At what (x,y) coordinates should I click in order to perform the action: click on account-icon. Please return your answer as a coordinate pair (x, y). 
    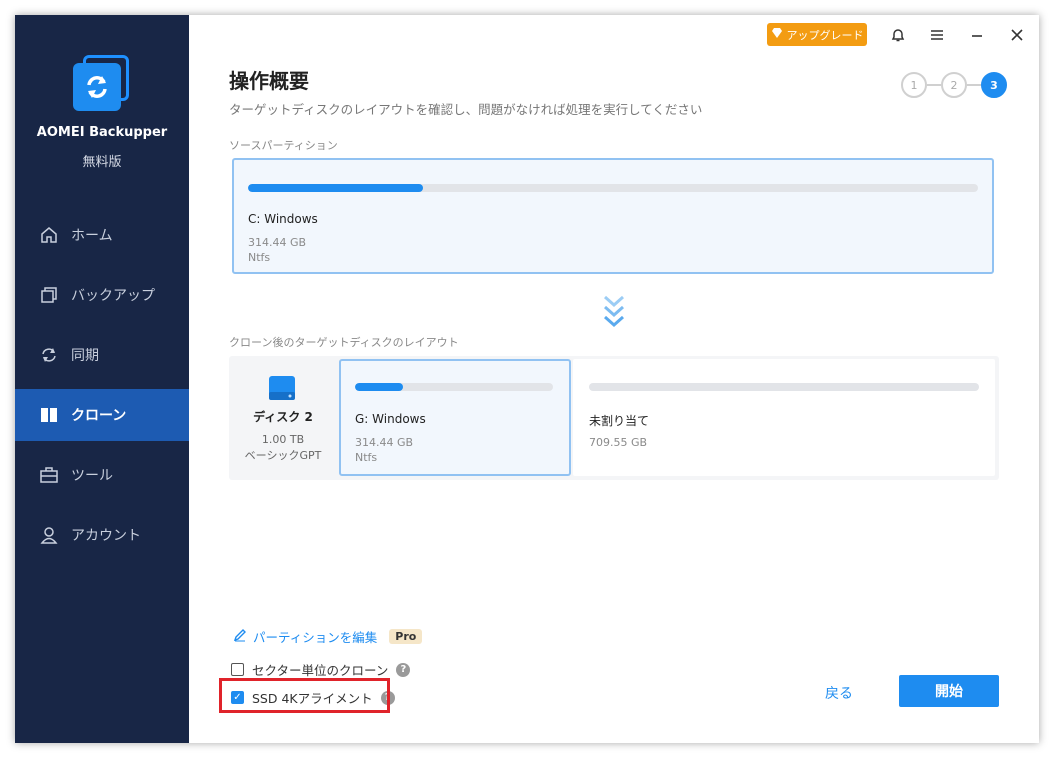
    Looking at the image, I should click on (49, 535).